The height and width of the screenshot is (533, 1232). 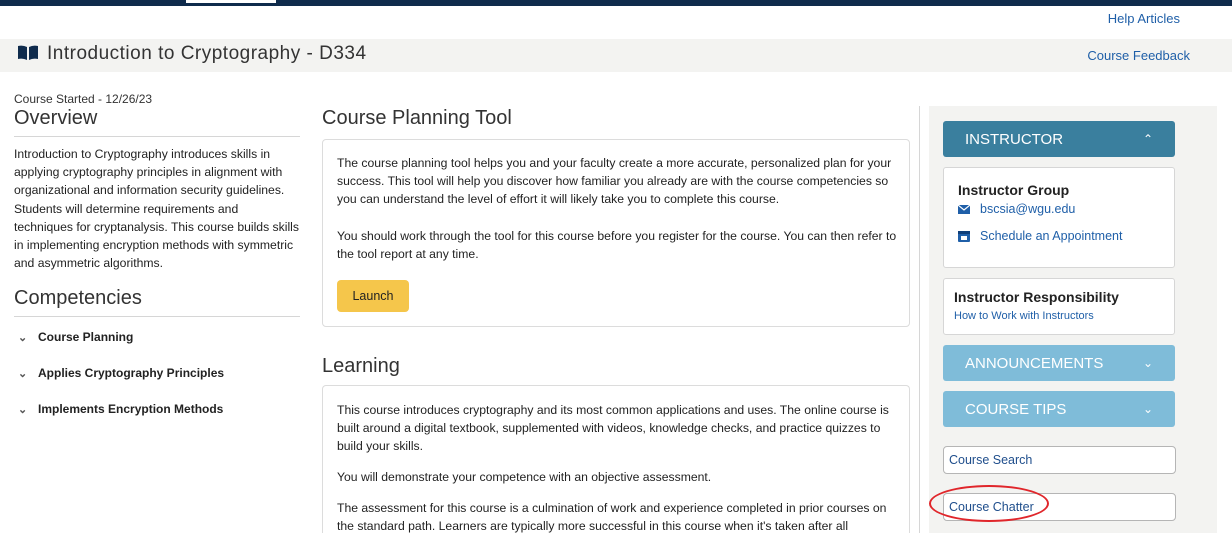 What do you see at coordinates (1024, 316) in the screenshot?
I see `how-to-work-with-instructors-link: How to Work with Instructors` at bounding box center [1024, 316].